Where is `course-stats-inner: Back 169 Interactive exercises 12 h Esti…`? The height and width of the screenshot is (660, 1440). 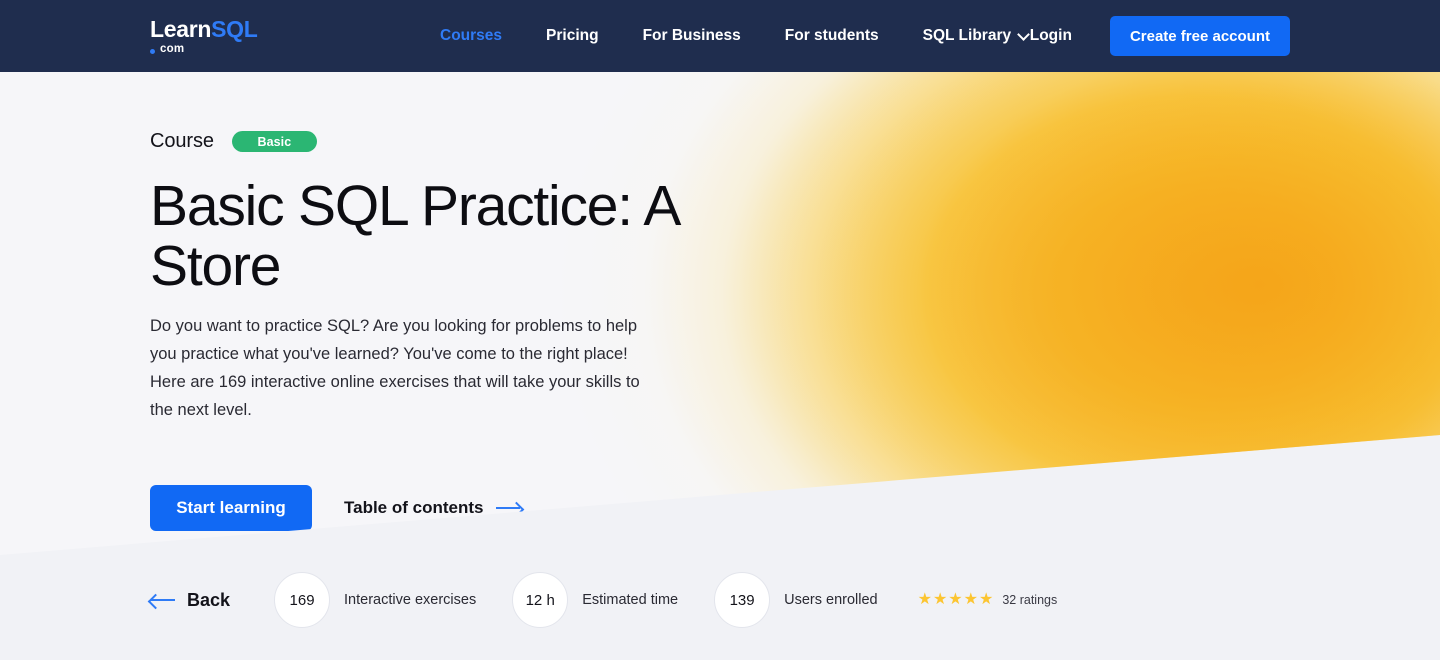
course-stats-inner: Back 169 Interactive exercises 12 h Esti… is located at coordinates (603, 600).